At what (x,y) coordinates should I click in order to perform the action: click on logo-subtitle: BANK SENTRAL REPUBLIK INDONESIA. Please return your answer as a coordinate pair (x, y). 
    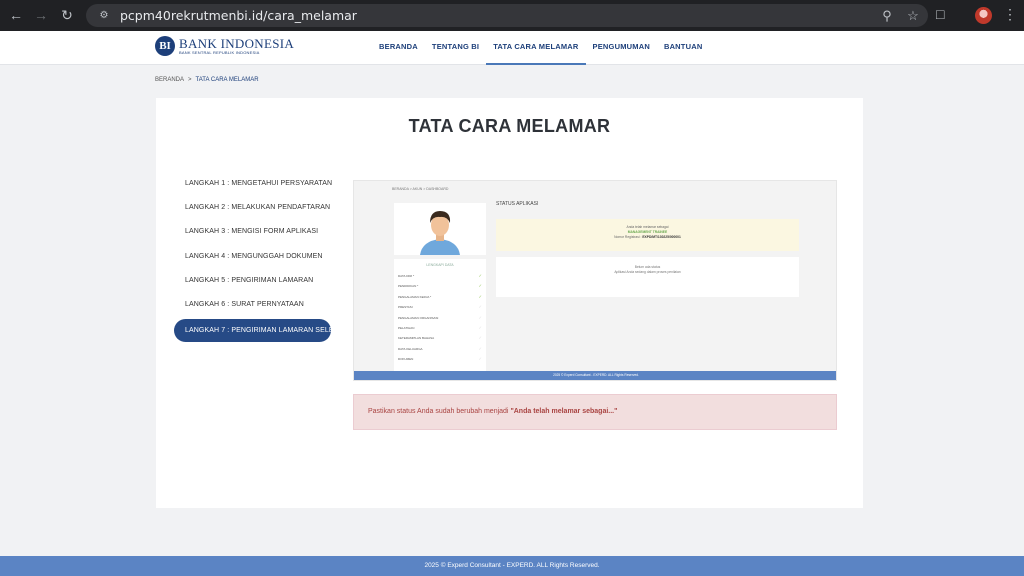
    Looking at the image, I should click on (219, 52).